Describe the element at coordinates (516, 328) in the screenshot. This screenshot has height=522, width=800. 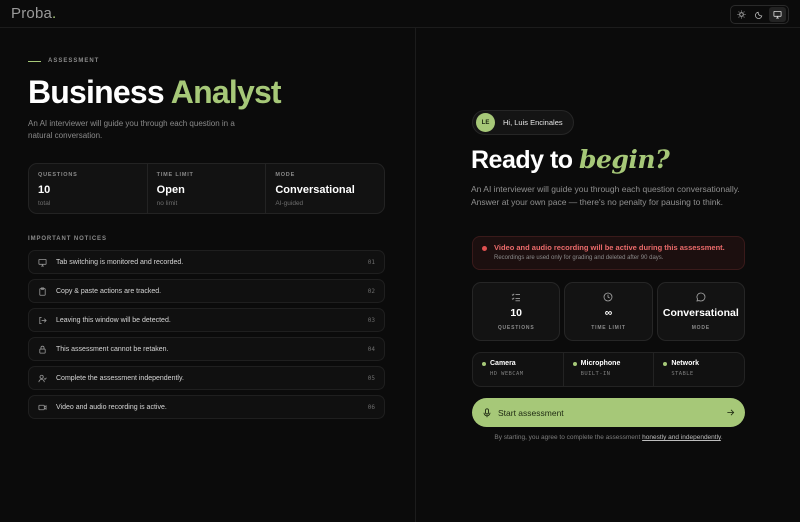
I see `card-label: QUESTIONS` at that location.